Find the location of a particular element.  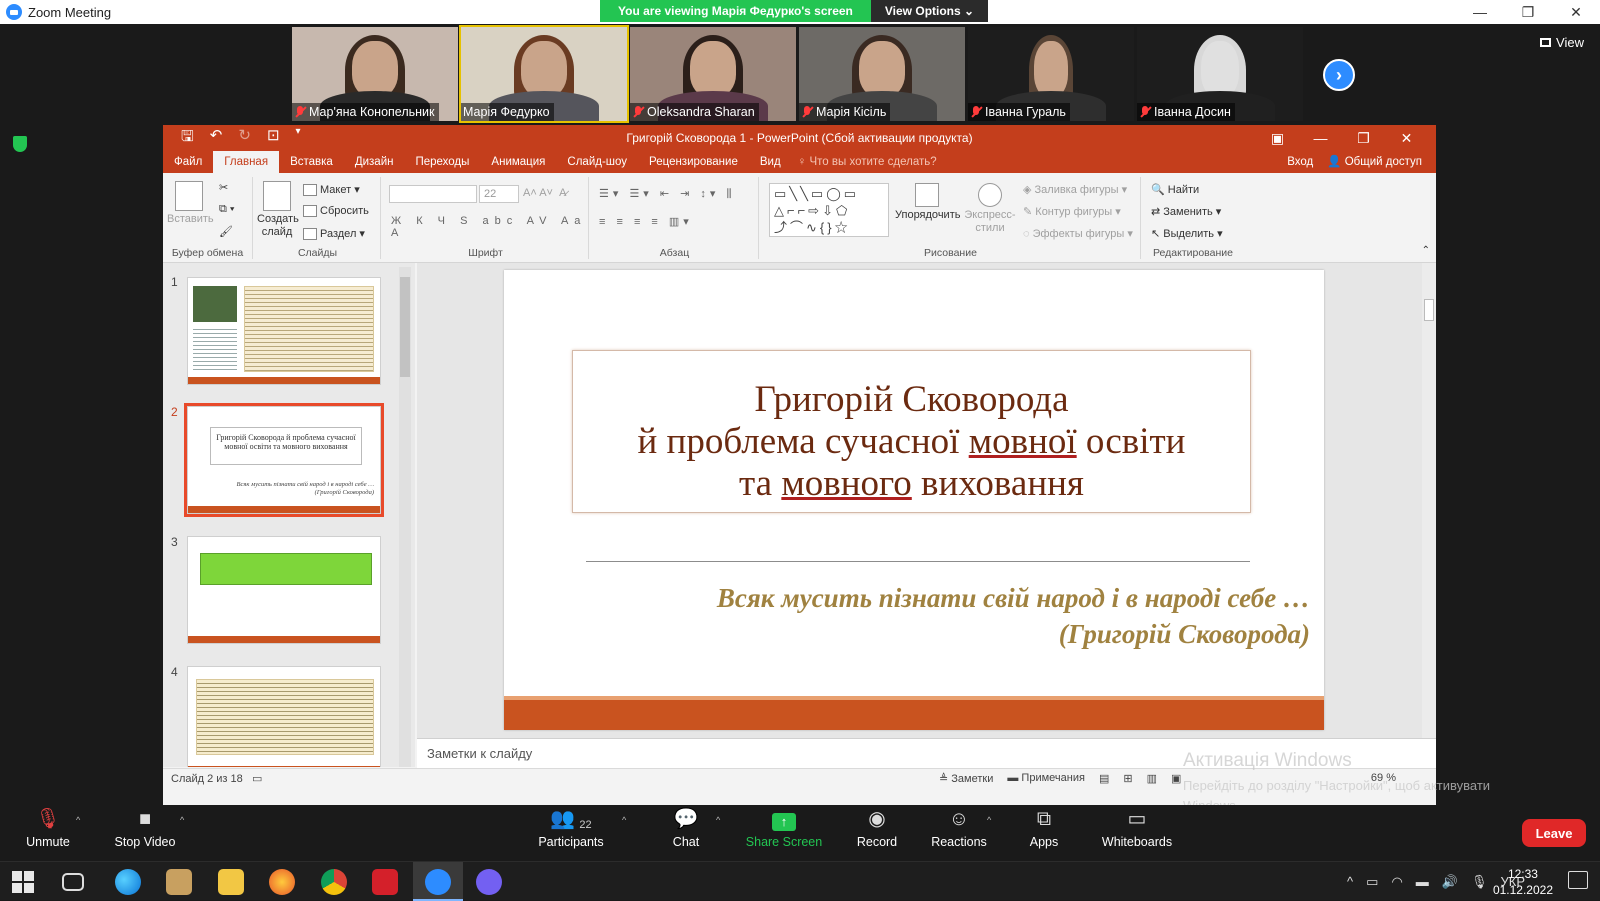

tell-me-search: ♀ Что вы хотите сделать? is located at coordinates (867, 162).